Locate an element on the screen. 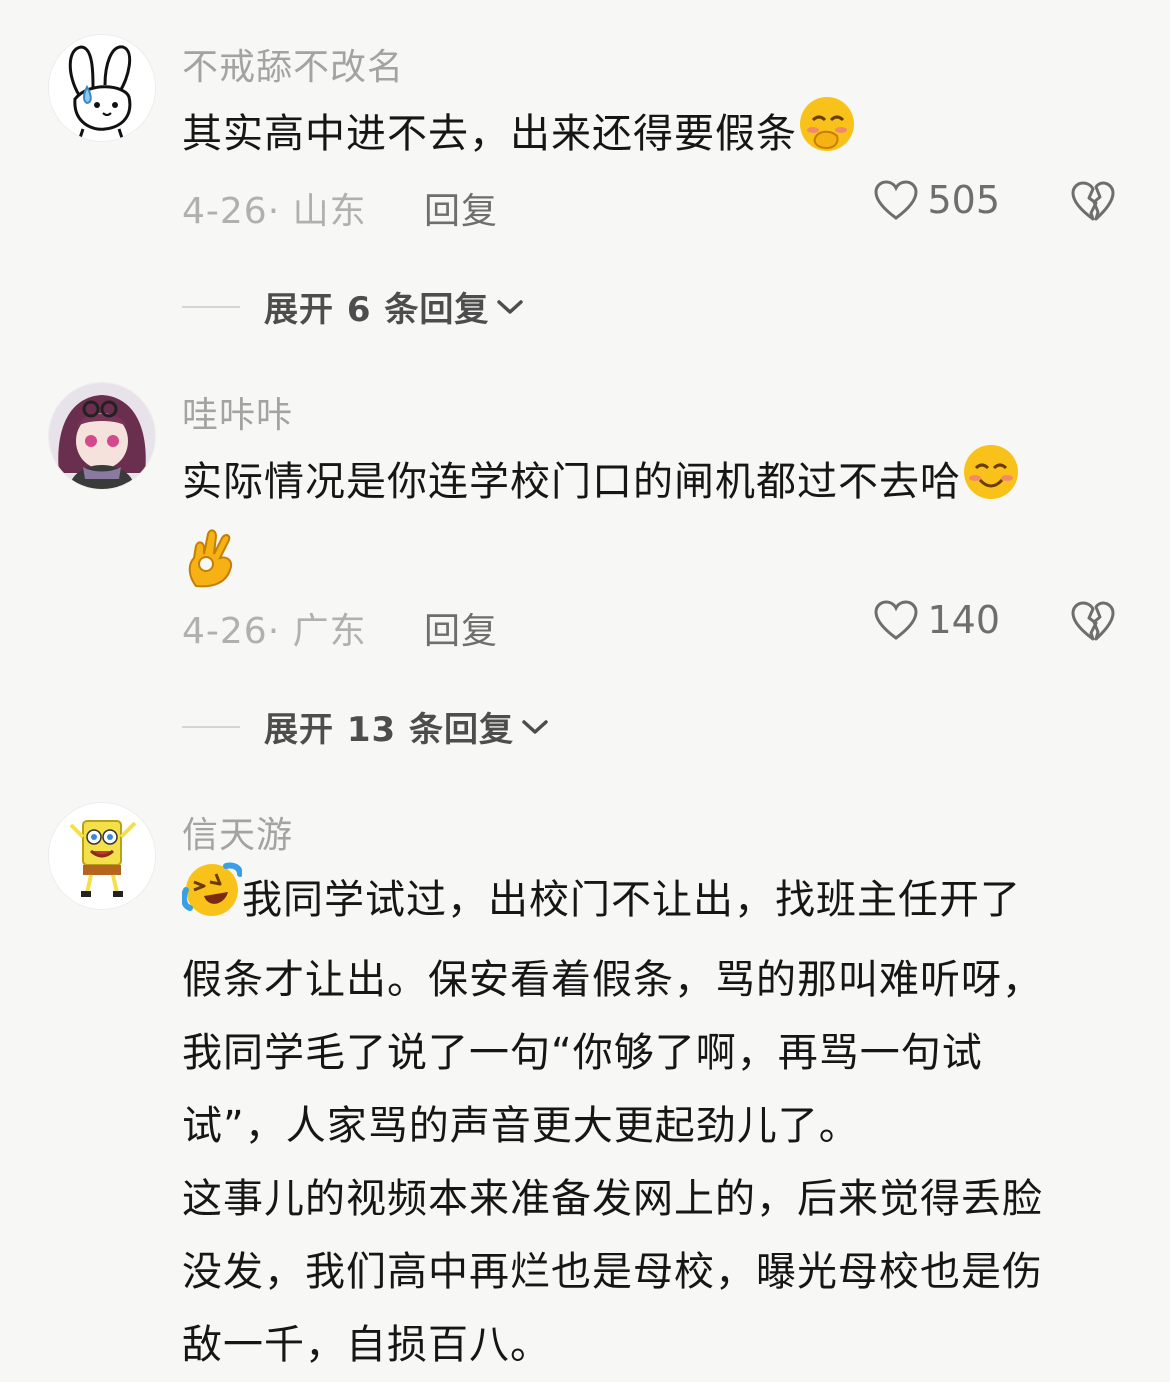 This screenshot has height=1382, width=1170. comment-text-content: 实际情况是你连学校门口的闸机都过不去哈 is located at coordinates (571, 482).